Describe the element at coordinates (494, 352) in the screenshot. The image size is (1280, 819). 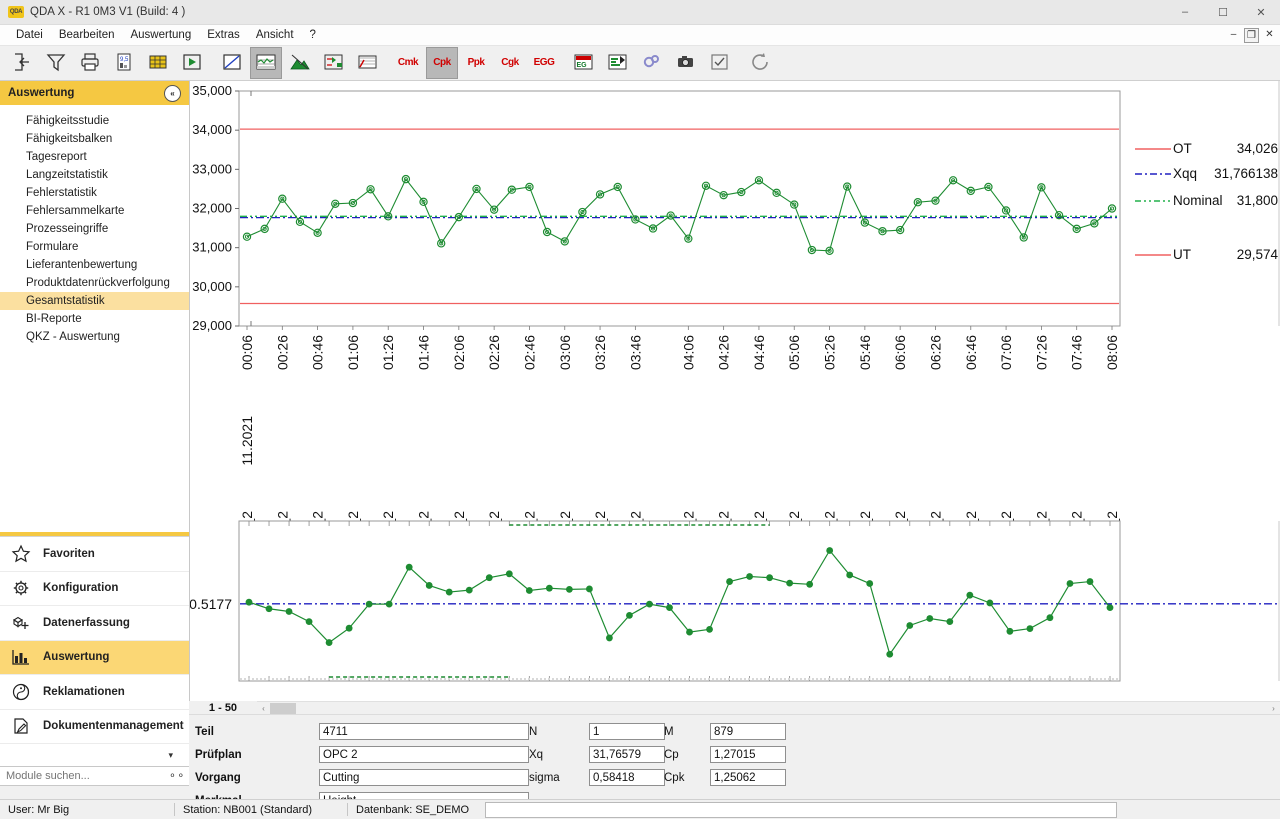
I see `svg-text: 02:26` at that location.